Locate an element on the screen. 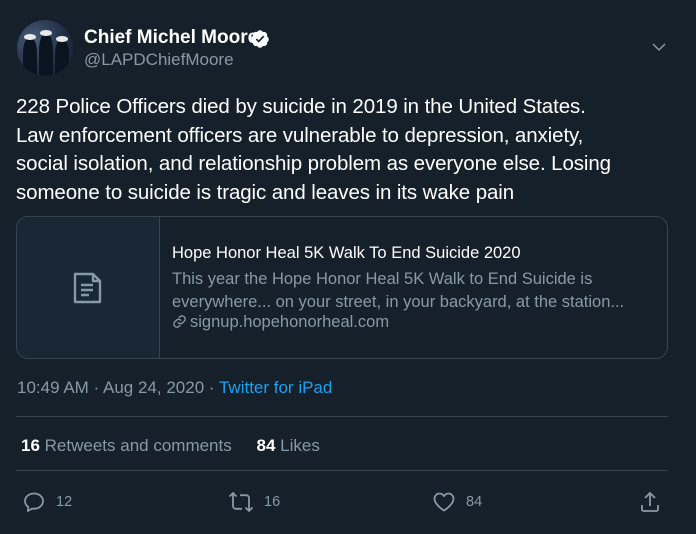 This screenshot has width=696, height=534. tweet-date: Aug 24, 2020 is located at coordinates (153, 387).